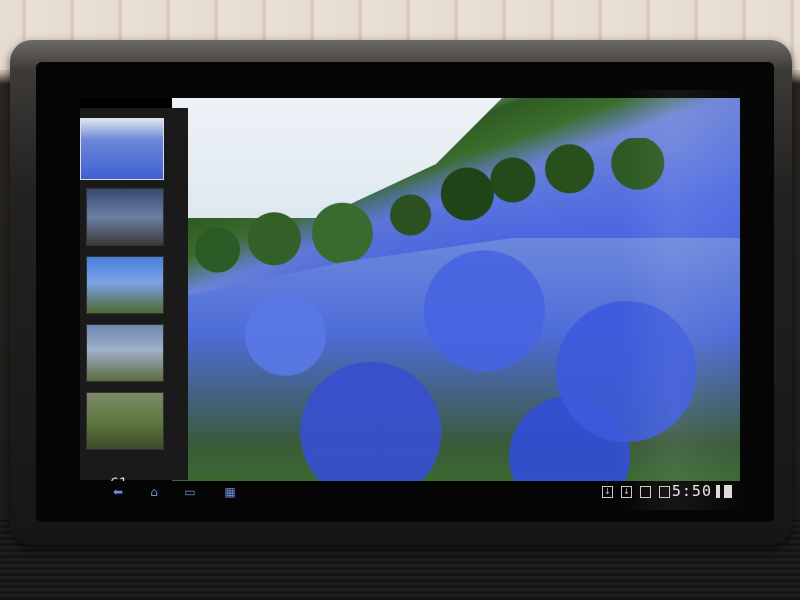 Image resolution: width=800 pixels, height=600 pixels. I want to click on clock: 5:50, so click(692, 491).